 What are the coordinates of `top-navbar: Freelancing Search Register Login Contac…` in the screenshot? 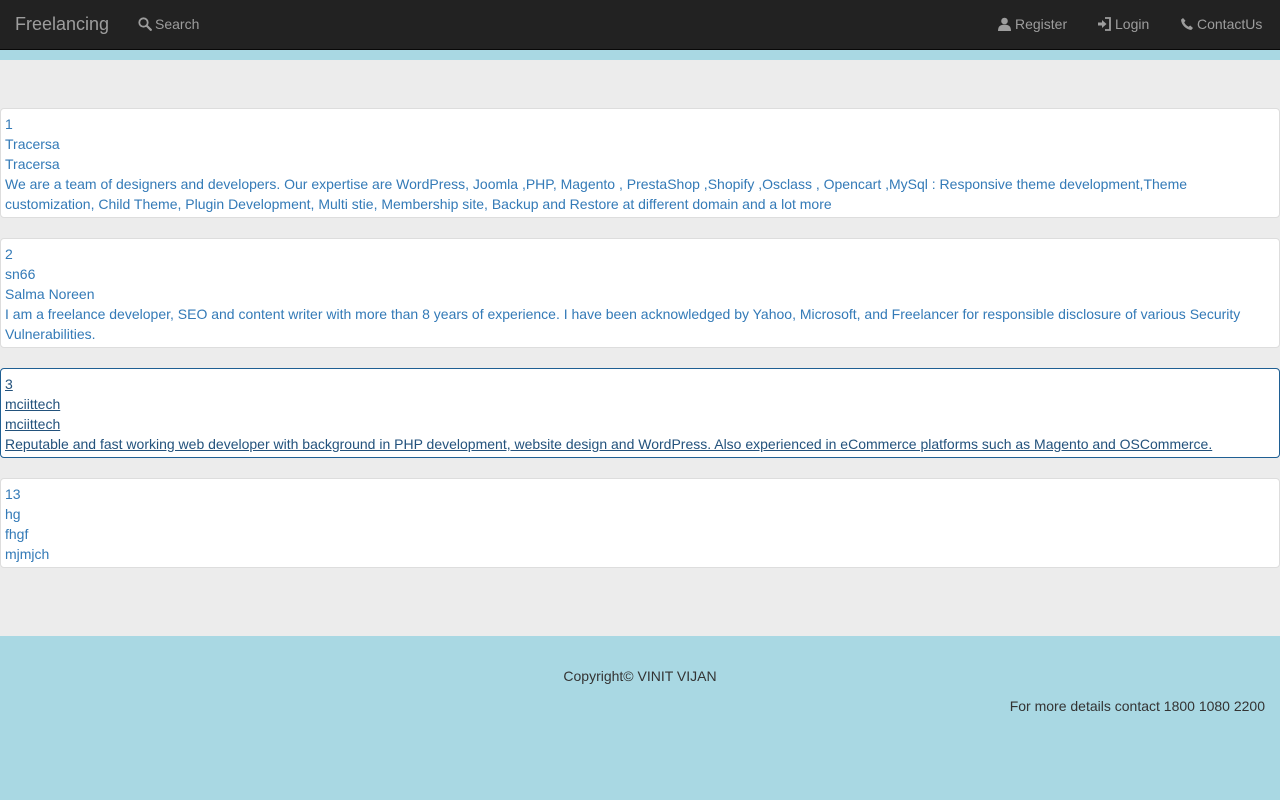 It's located at (640, 25).